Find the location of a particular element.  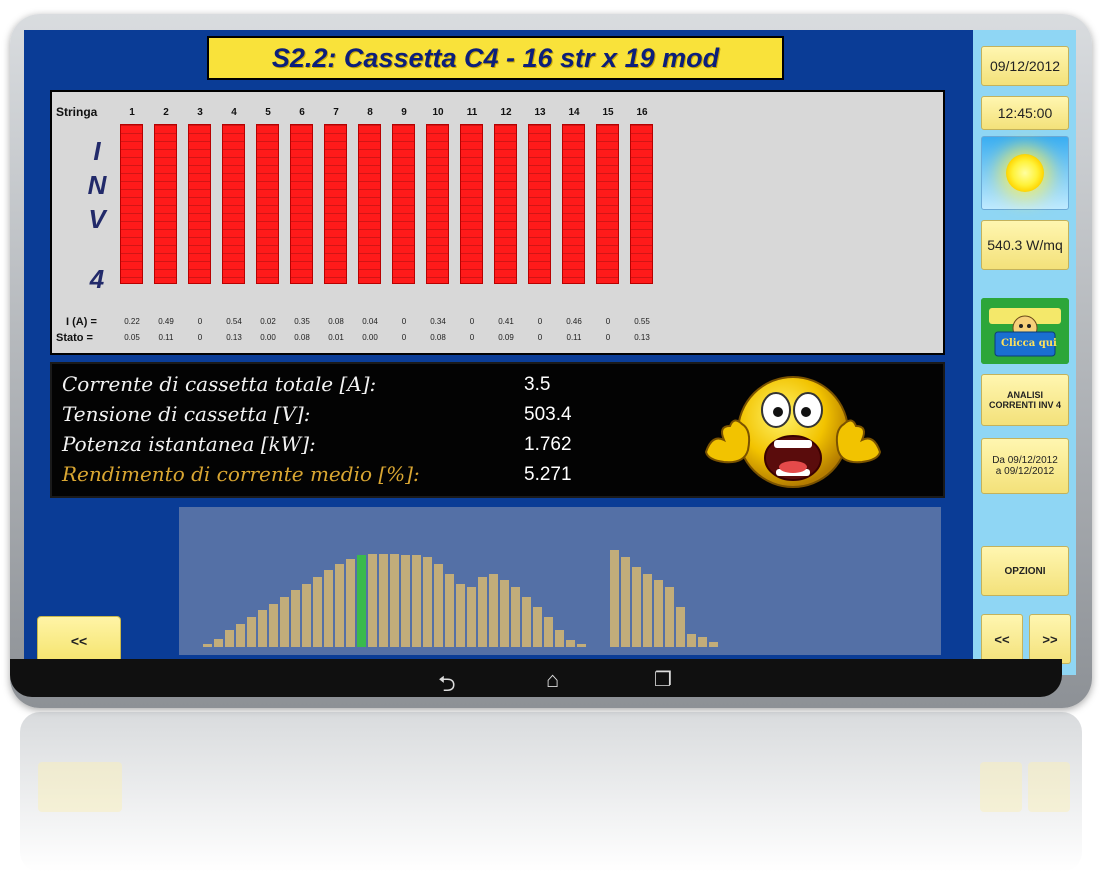

string-state: 0.09 is located at coordinates (506, 337).